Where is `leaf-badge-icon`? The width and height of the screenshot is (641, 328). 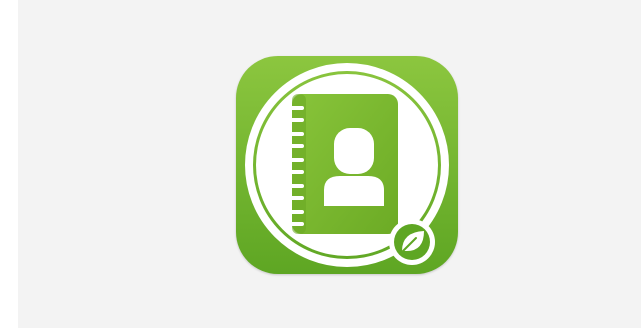 leaf-badge-icon is located at coordinates (412, 242).